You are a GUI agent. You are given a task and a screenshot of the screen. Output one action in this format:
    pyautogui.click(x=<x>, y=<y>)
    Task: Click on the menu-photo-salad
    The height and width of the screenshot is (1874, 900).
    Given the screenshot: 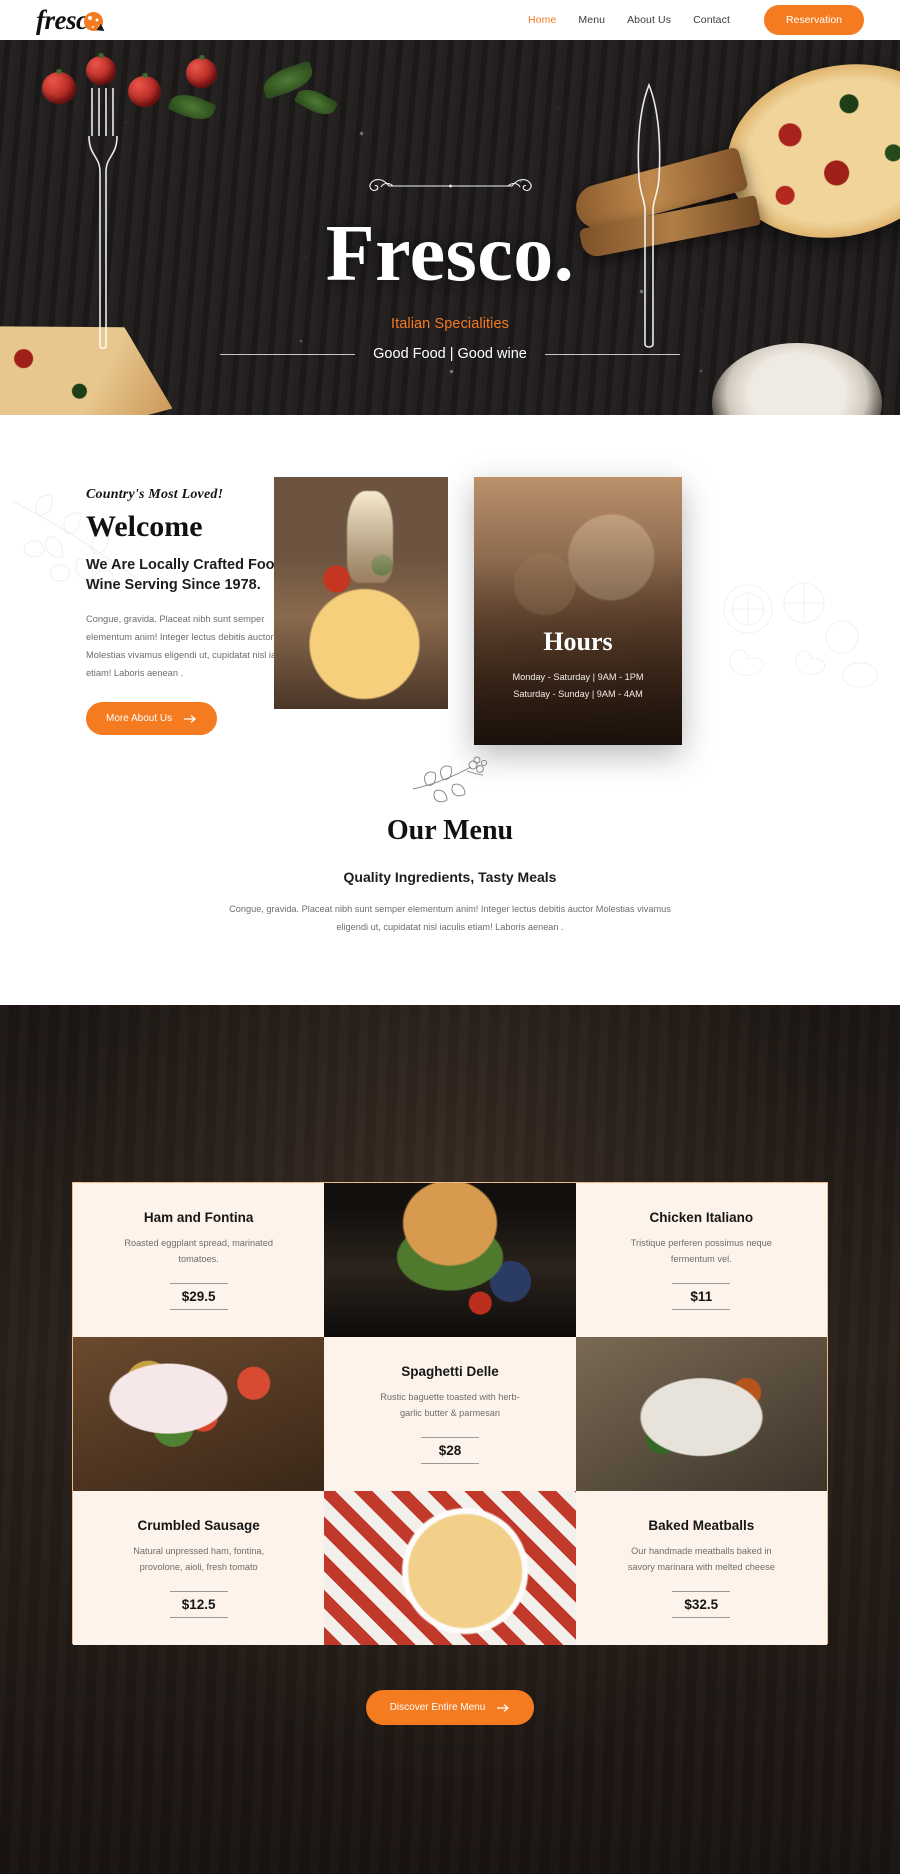 What is the action you would take?
    pyautogui.click(x=199, y=1414)
    